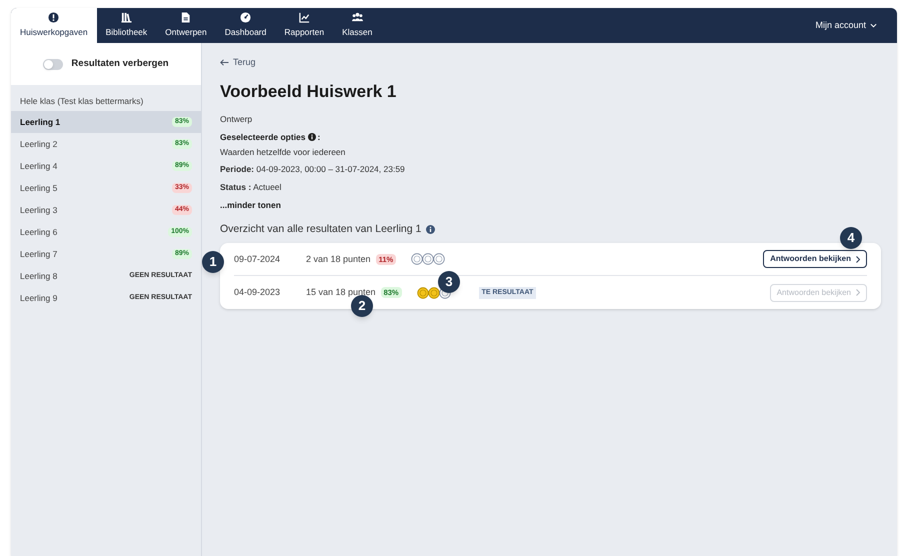 The height and width of the screenshot is (556, 904). Describe the element at coordinates (357, 25) in the screenshot. I see `nav-tab: Klassen` at that location.